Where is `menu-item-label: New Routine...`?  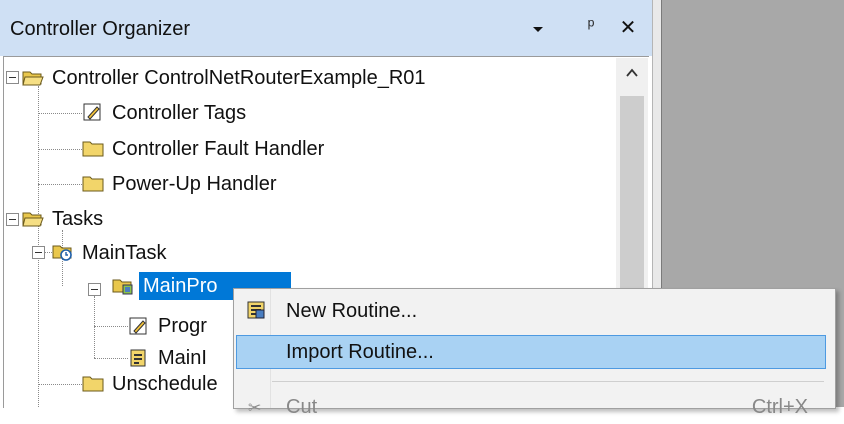 menu-item-label: New Routine... is located at coordinates (352, 311).